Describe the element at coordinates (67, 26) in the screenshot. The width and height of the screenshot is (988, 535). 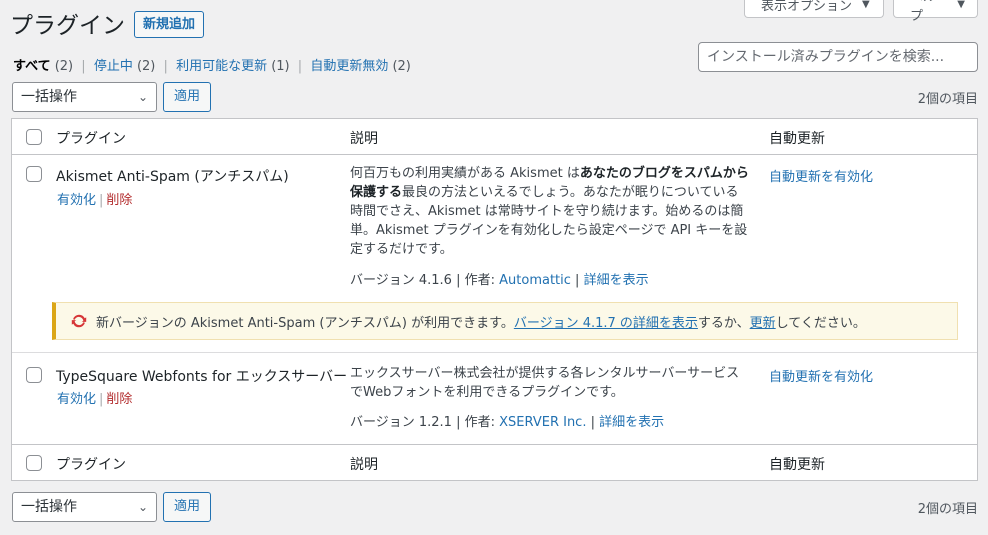
I see `page-title: プラグイン` at that location.